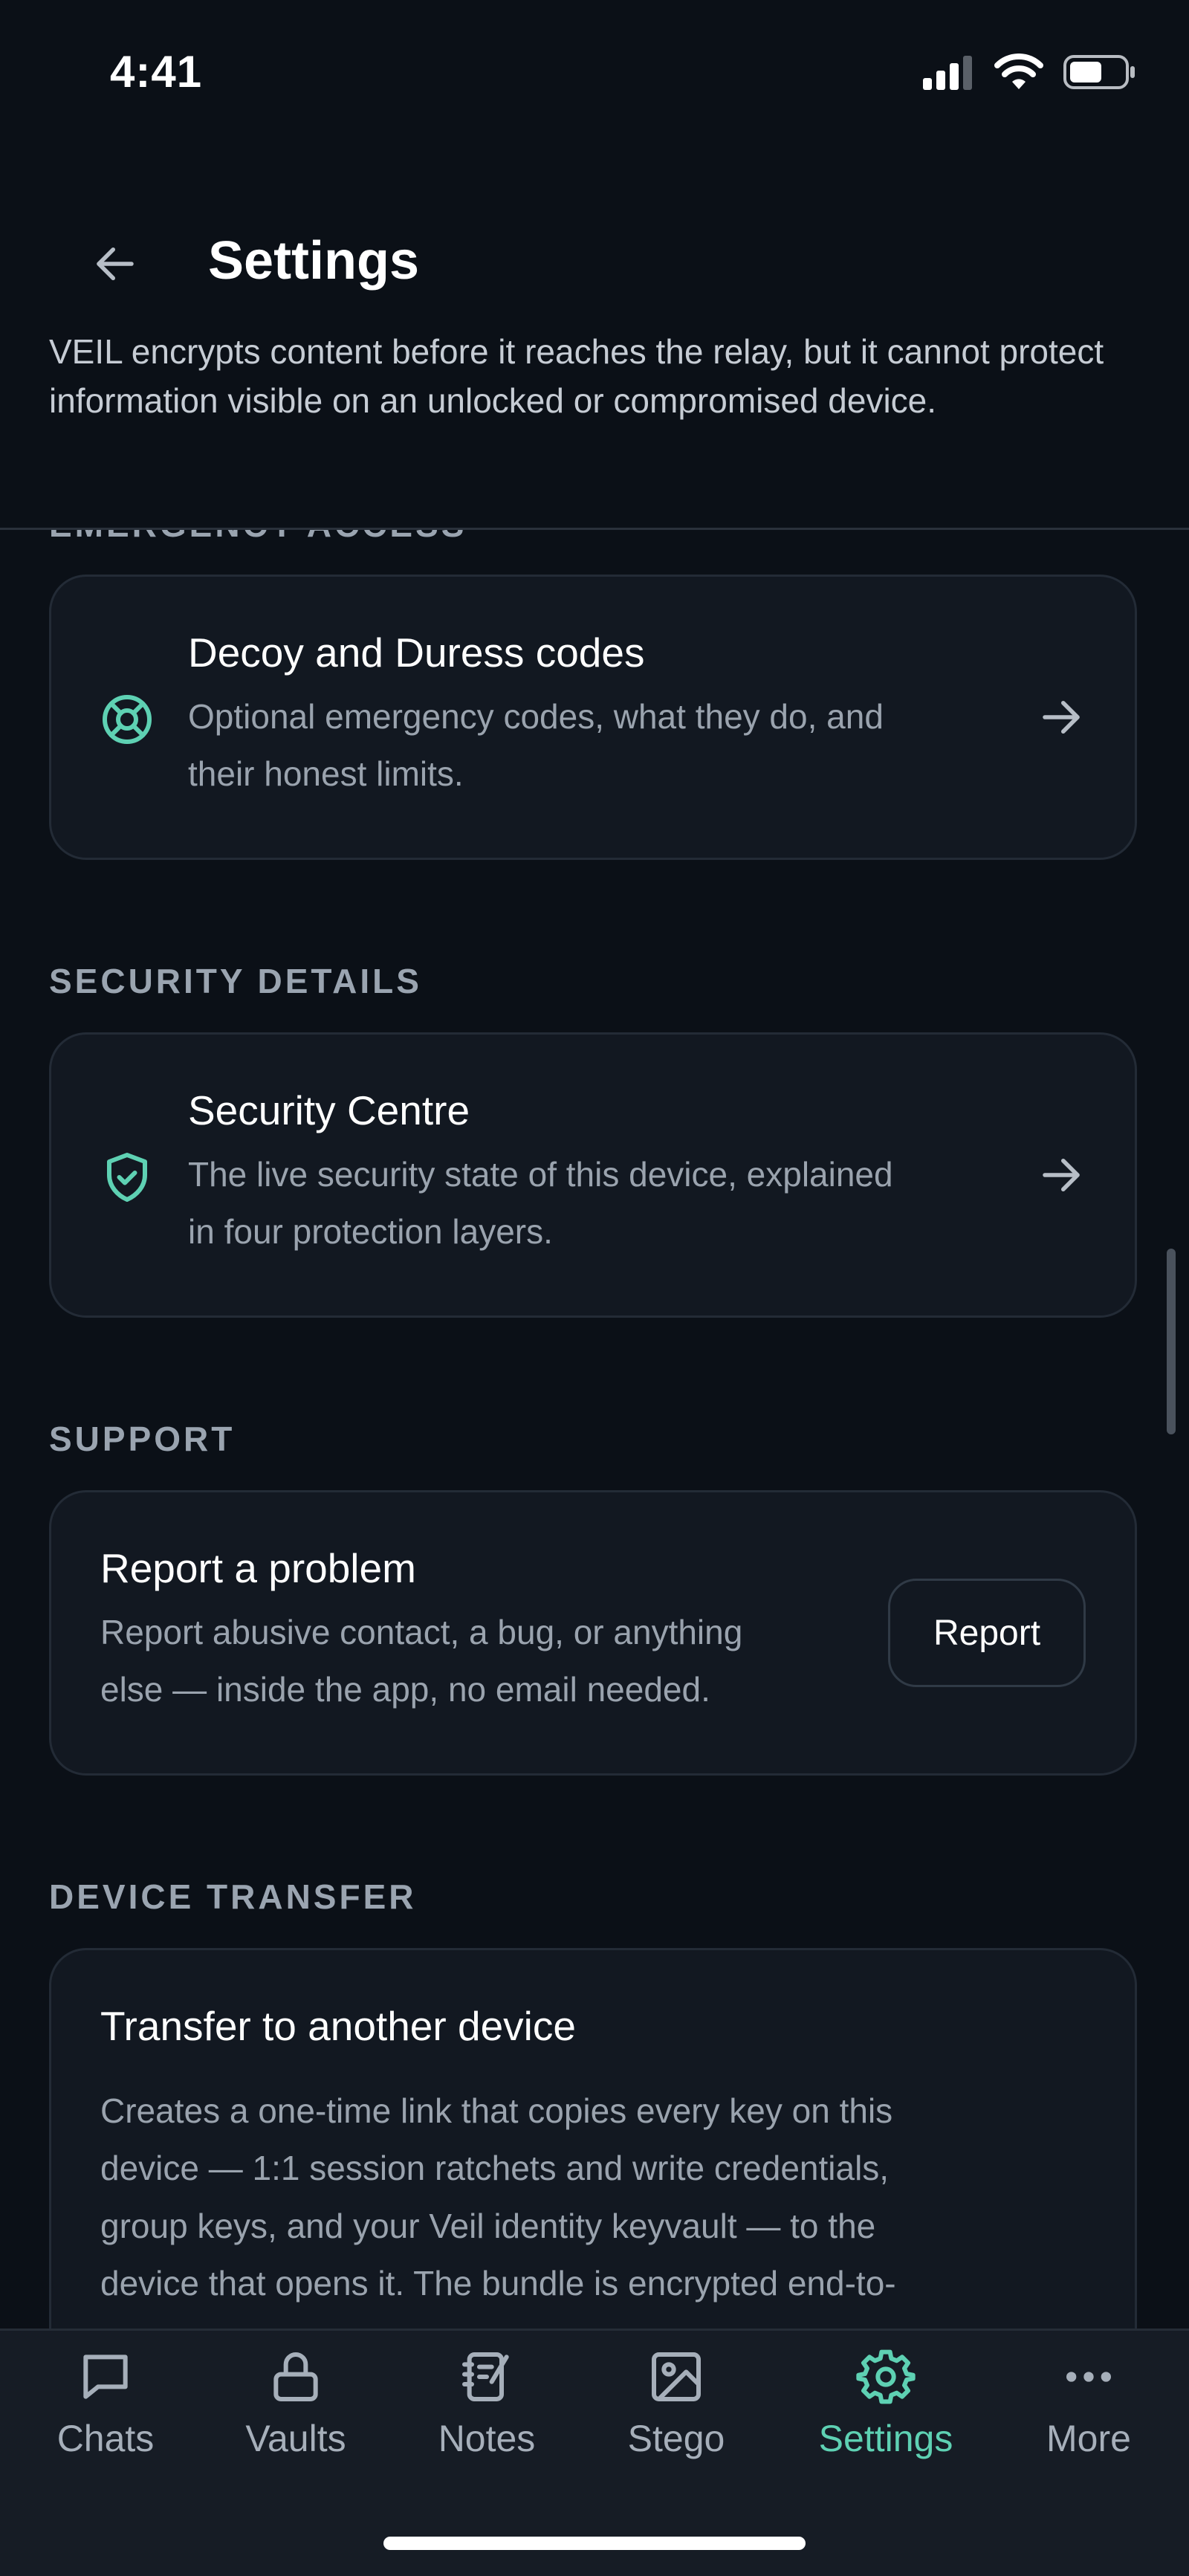 This screenshot has width=1189, height=2576. I want to click on image-icon, so click(676, 2376).